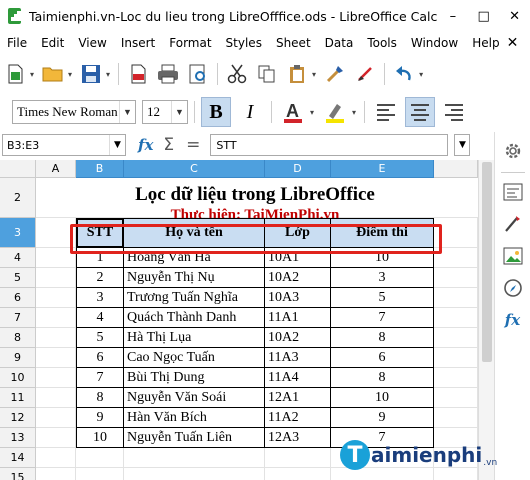  I want to click on cell-stt: 10, so click(100, 438).